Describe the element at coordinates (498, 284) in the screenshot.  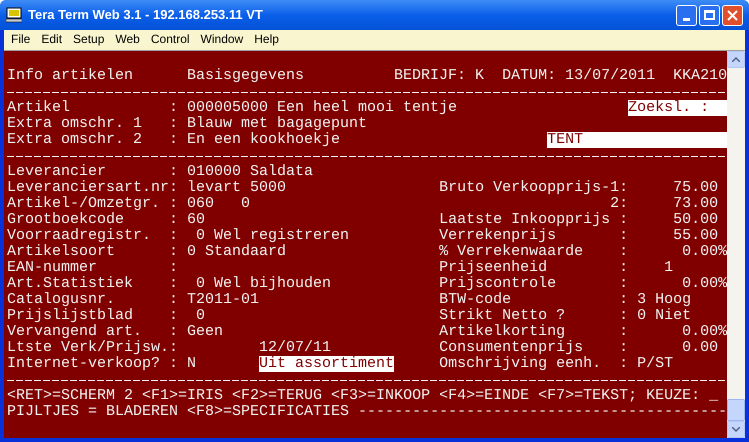
I see `field-label: Prijscontrole` at that location.